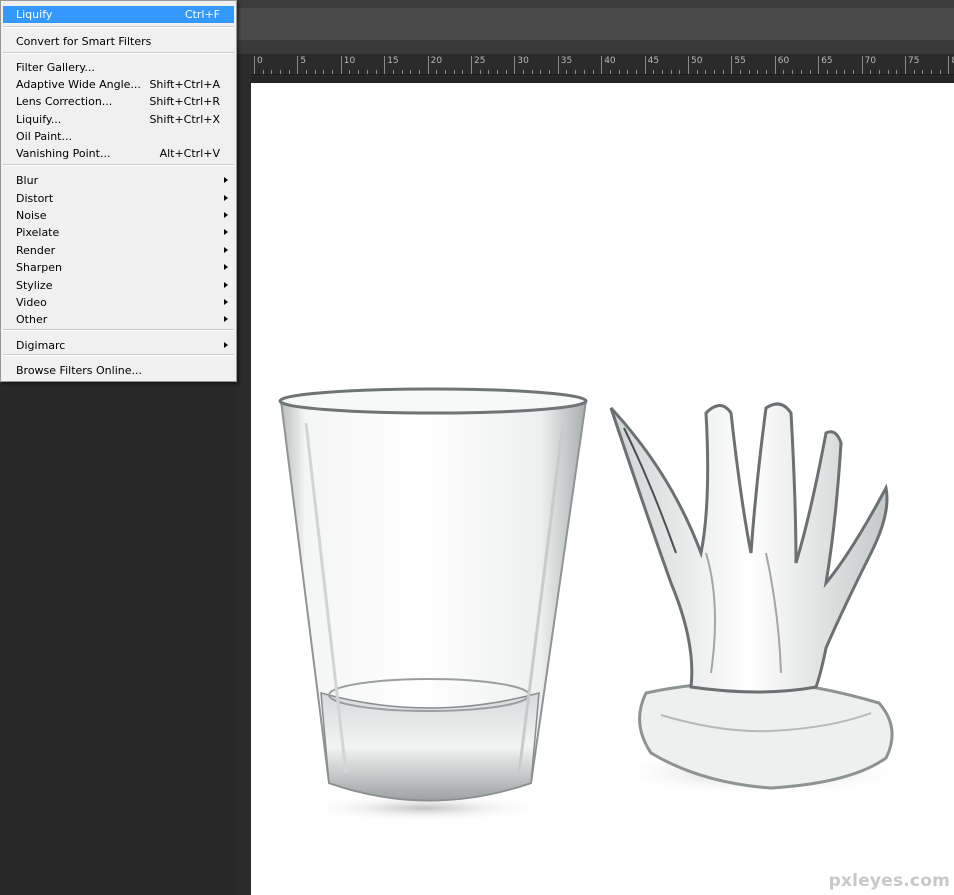 This screenshot has height=895, width=954. I want to click on ruler-label: 55, so click(740, 61).